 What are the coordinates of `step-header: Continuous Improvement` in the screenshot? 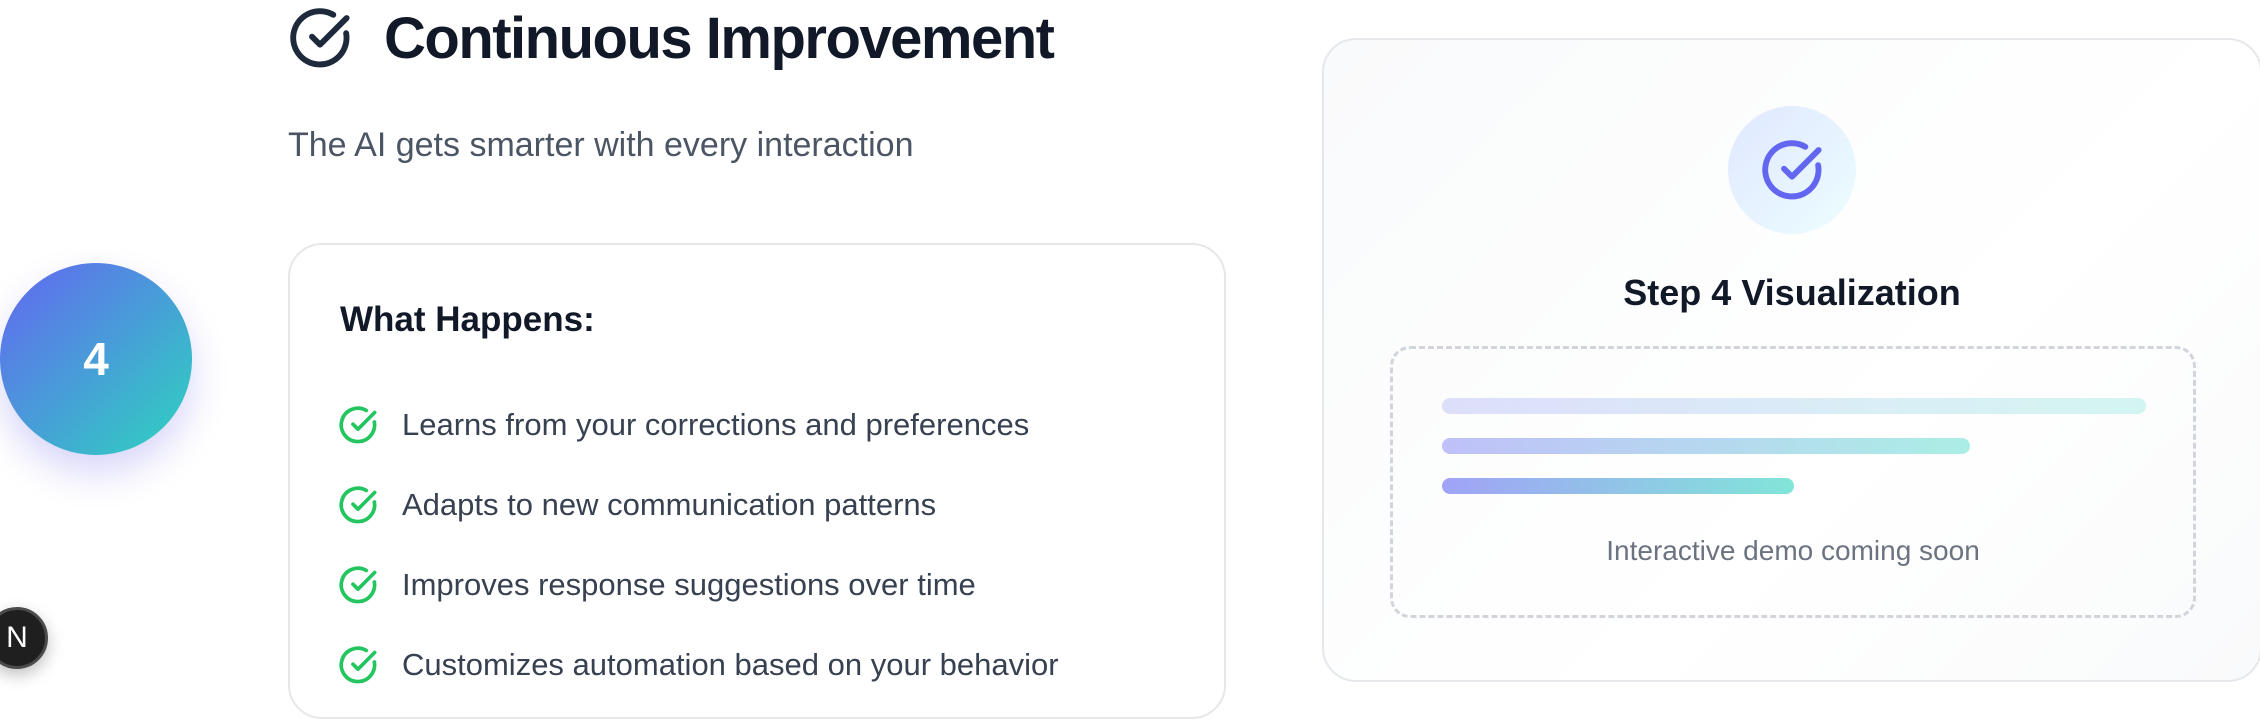 It's located at (671, 38).